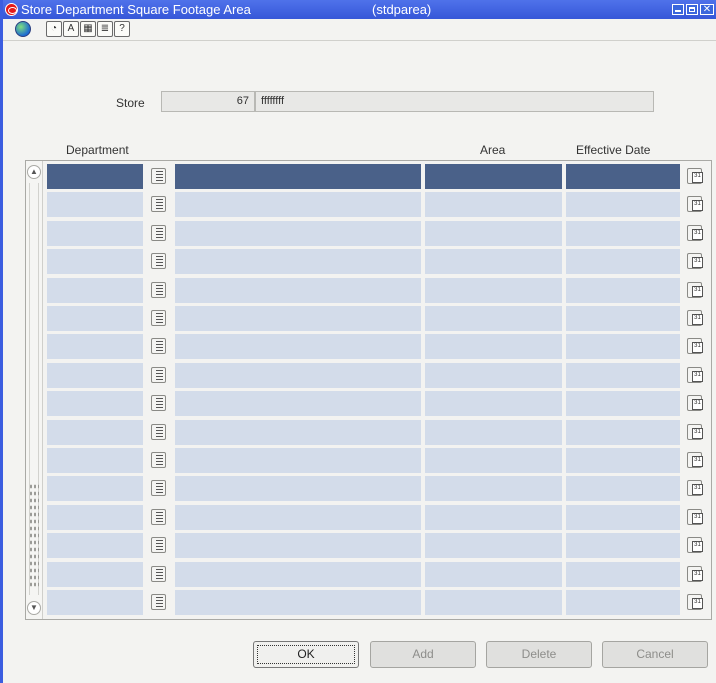 The image size is (716, 683). What do you see at coordinates (539, 654) in the screenshot?
I see `delete-button: Delete` at bounding box center [539, 654].